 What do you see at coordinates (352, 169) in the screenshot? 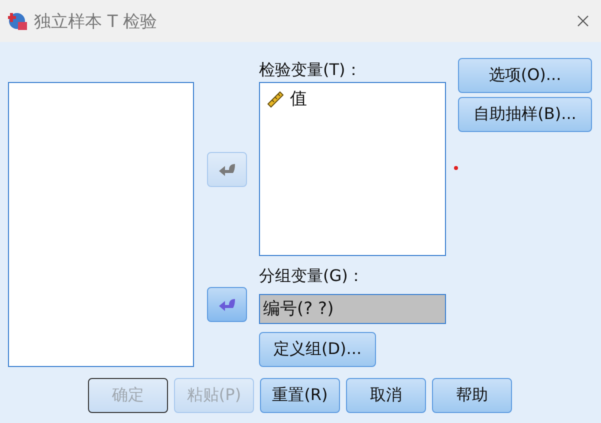
I see `test-variable-list: 值` at bounding box center [352, 169].